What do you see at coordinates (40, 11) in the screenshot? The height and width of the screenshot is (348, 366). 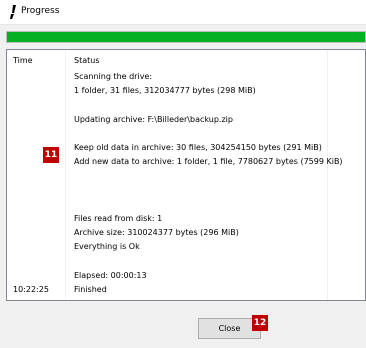 I see `window-title: Progress` at bounding box center [40, 11].